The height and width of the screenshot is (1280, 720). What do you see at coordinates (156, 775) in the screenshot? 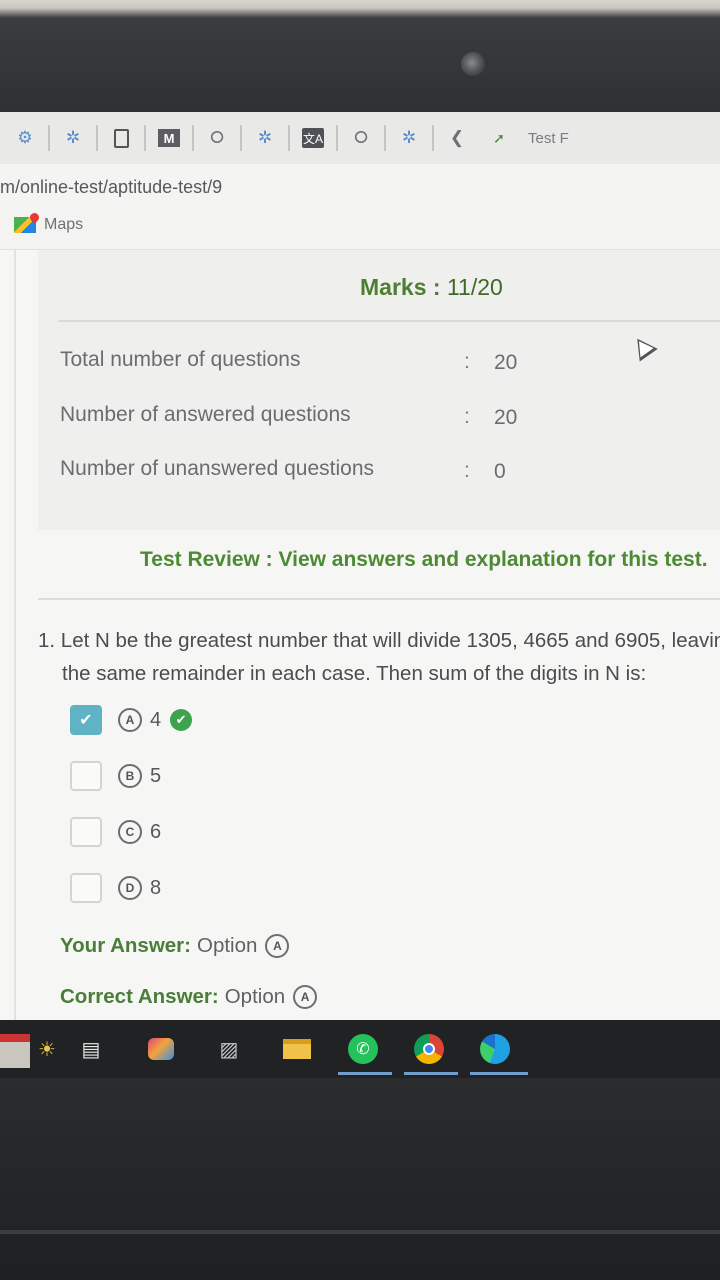
I see `option-b-value: 5` at bounding box center [156, 775].